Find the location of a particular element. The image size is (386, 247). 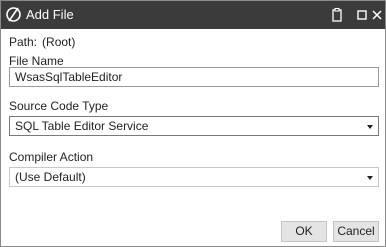

path-label: Path: is located at coordinates (23, 42).